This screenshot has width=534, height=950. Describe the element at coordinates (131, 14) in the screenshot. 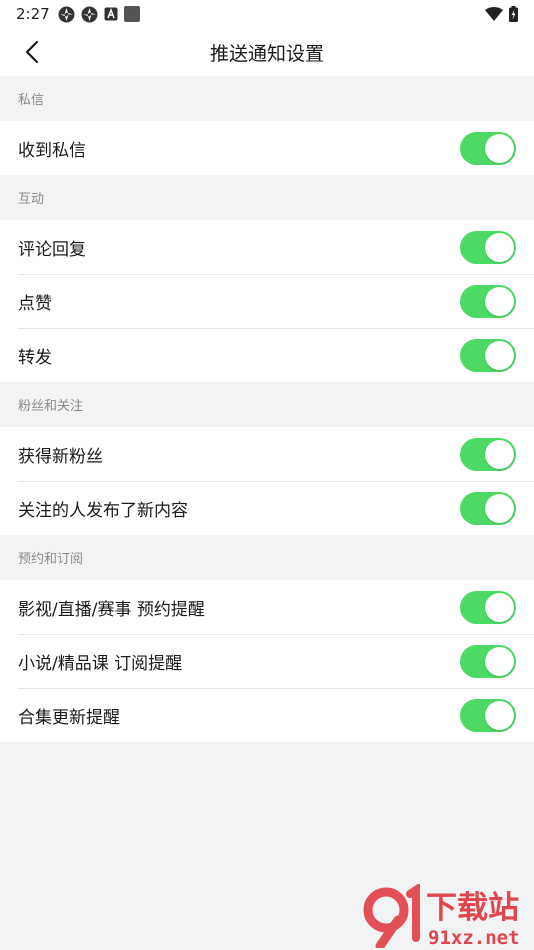

I see `square-notification-icon` at that location.